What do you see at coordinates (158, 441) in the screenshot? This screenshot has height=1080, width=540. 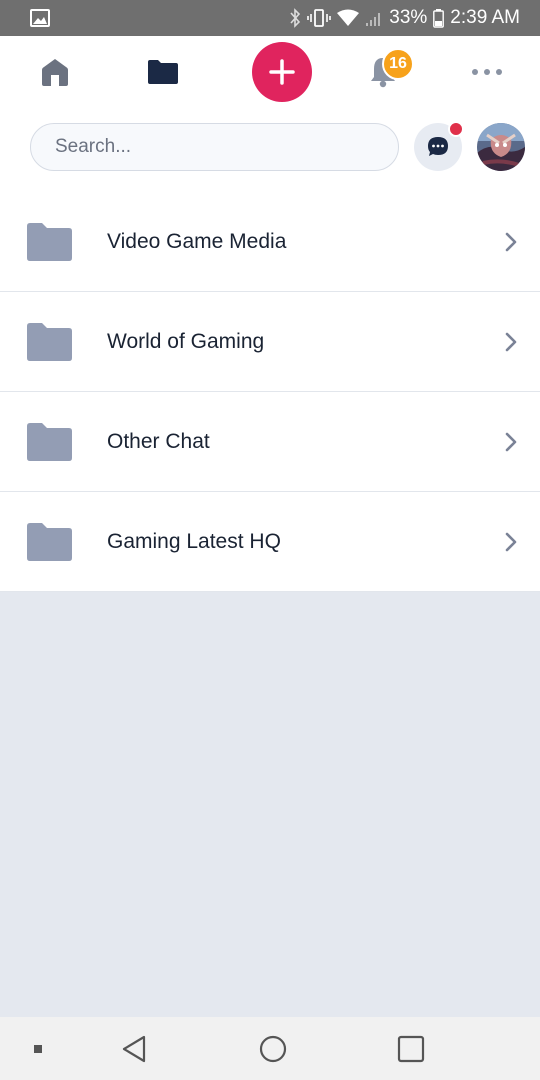 I see `folder-label: Other Chat` at bounding box center [158, 441].